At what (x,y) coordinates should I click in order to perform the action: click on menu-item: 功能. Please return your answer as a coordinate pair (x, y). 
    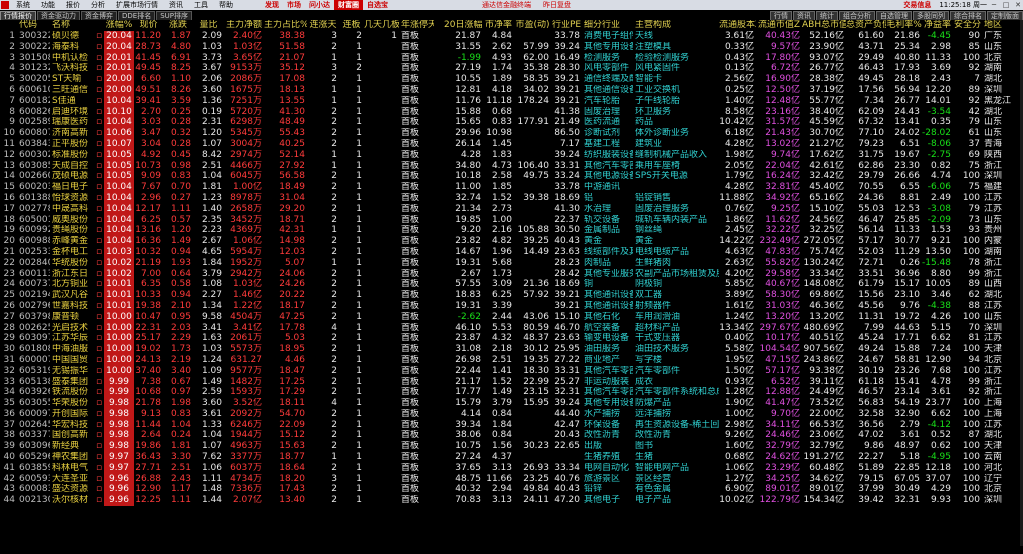
    Looking at the image, I should click on (48, 5).